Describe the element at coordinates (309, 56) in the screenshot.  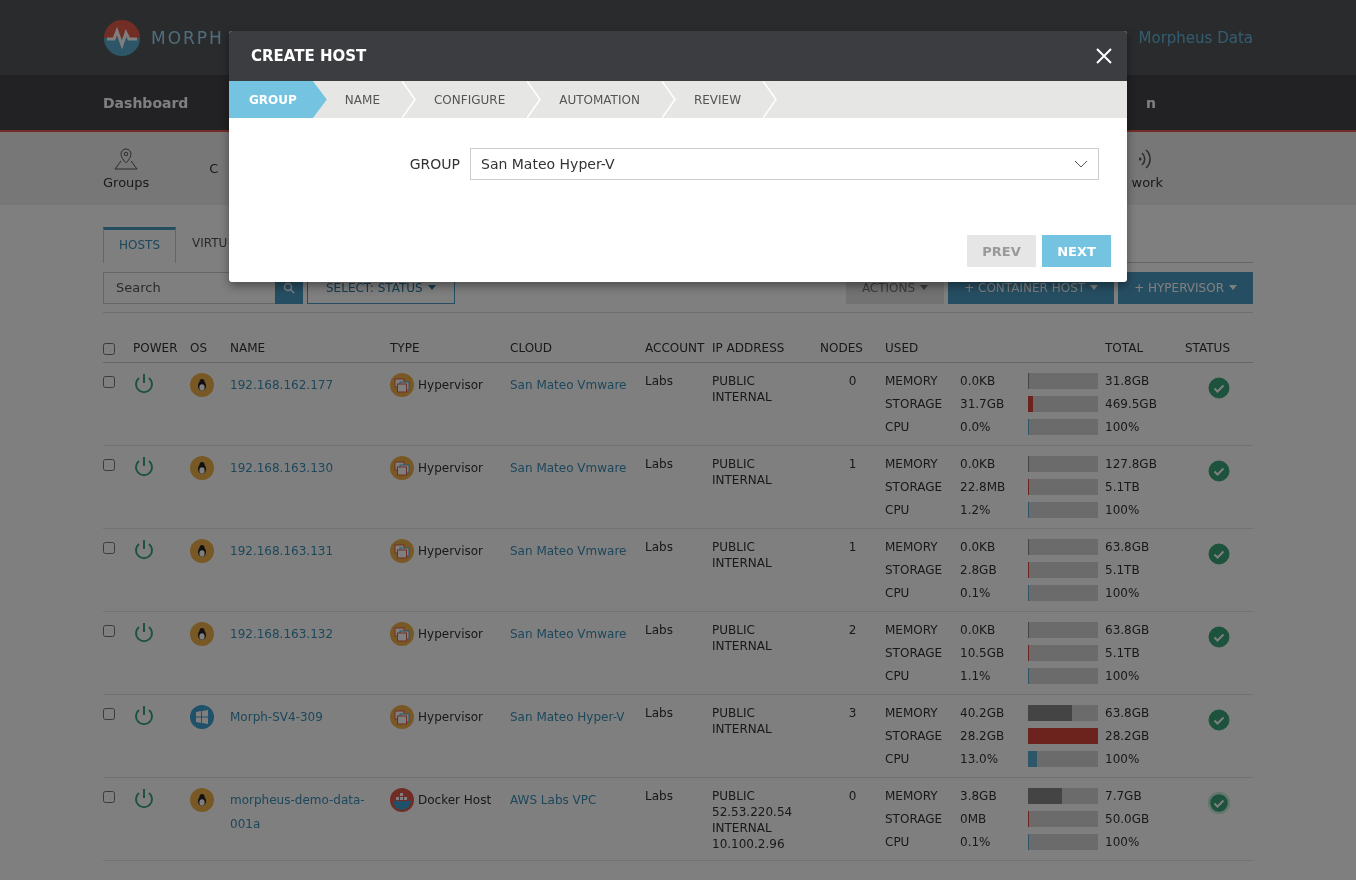
I see `dialog-title: CREATE HOST` at that location.